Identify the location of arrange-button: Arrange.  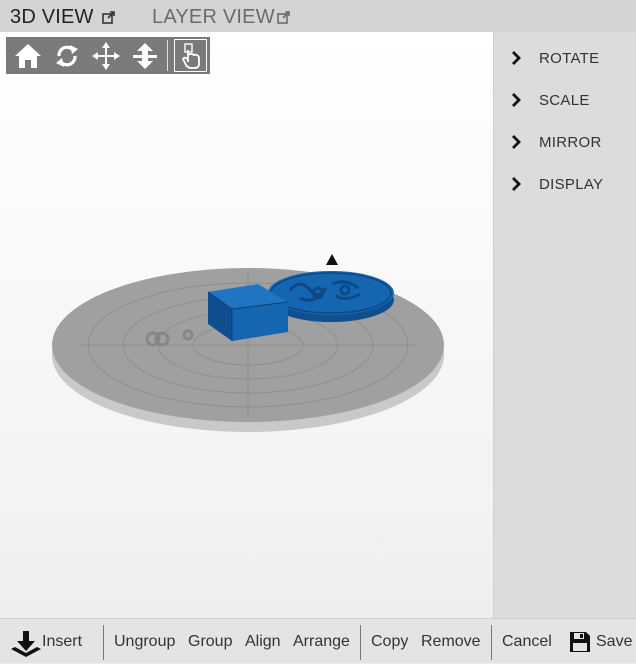
(321, 641).